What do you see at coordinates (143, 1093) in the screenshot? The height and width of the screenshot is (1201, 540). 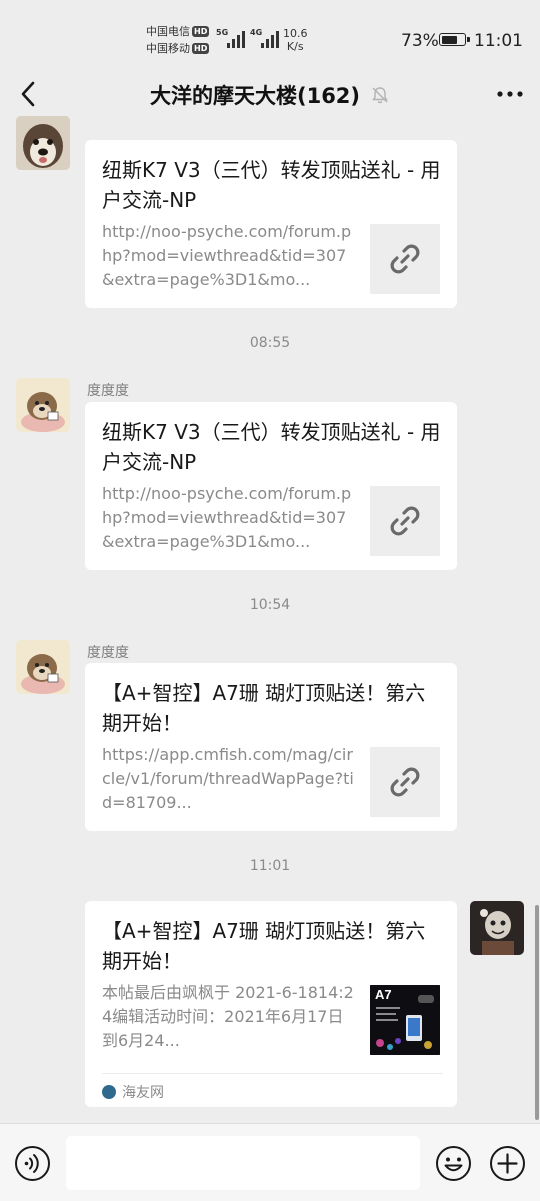 I see `card-source-name: 海友网` at bounding box center [143, 1093].